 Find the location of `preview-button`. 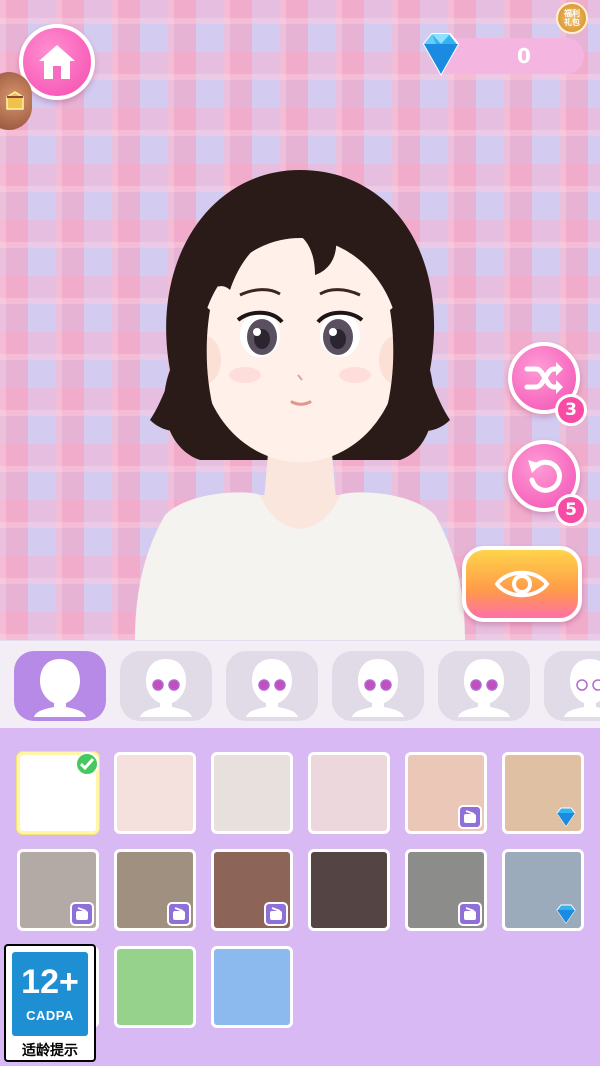

preview-button is located at coordinates (522, 584).